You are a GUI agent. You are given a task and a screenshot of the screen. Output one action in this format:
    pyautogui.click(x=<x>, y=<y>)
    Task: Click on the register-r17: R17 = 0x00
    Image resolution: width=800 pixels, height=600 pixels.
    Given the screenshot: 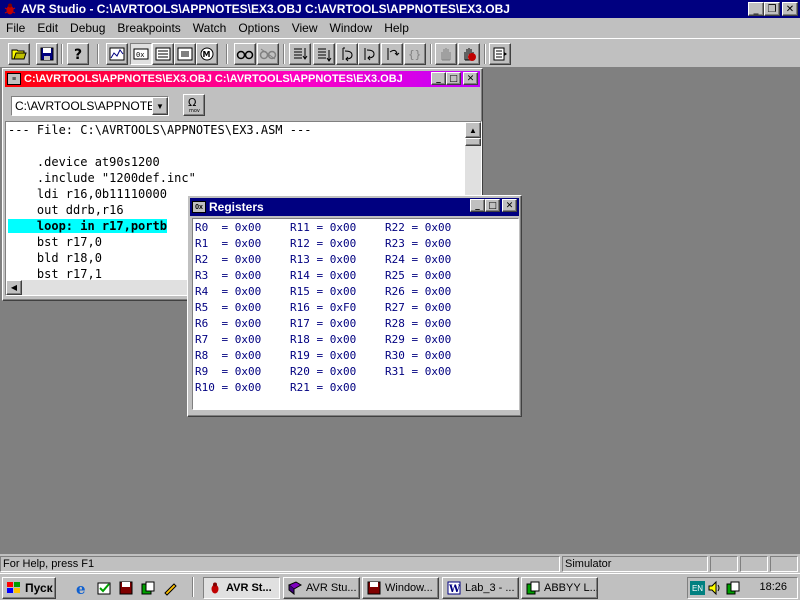 What is the action you would take?
    pyautogui.click(x=323, y=323)
    